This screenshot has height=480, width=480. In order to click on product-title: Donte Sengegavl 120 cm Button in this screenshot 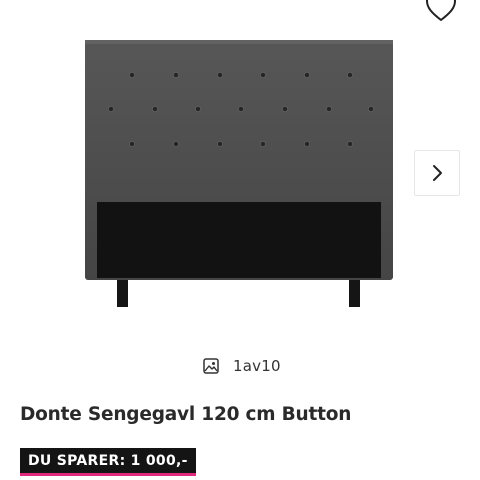, I will do `click(186, 414)`.